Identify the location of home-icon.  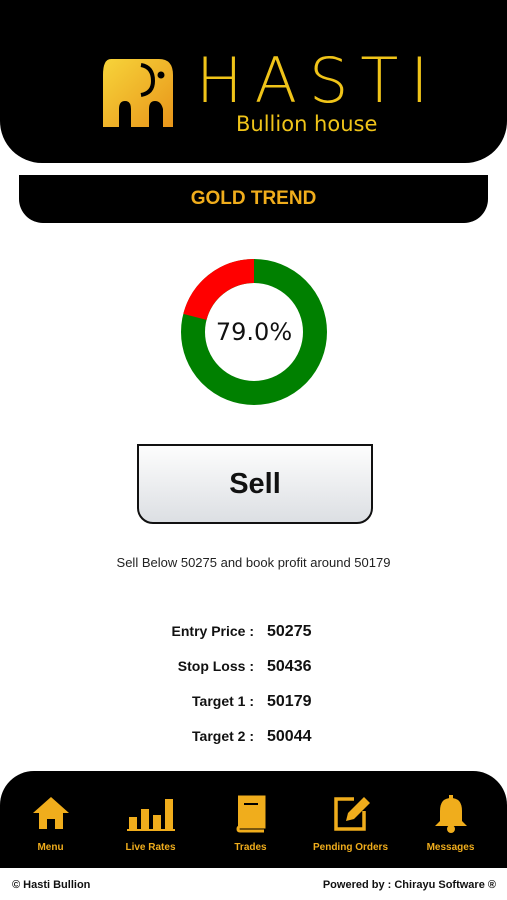
(50, 813).